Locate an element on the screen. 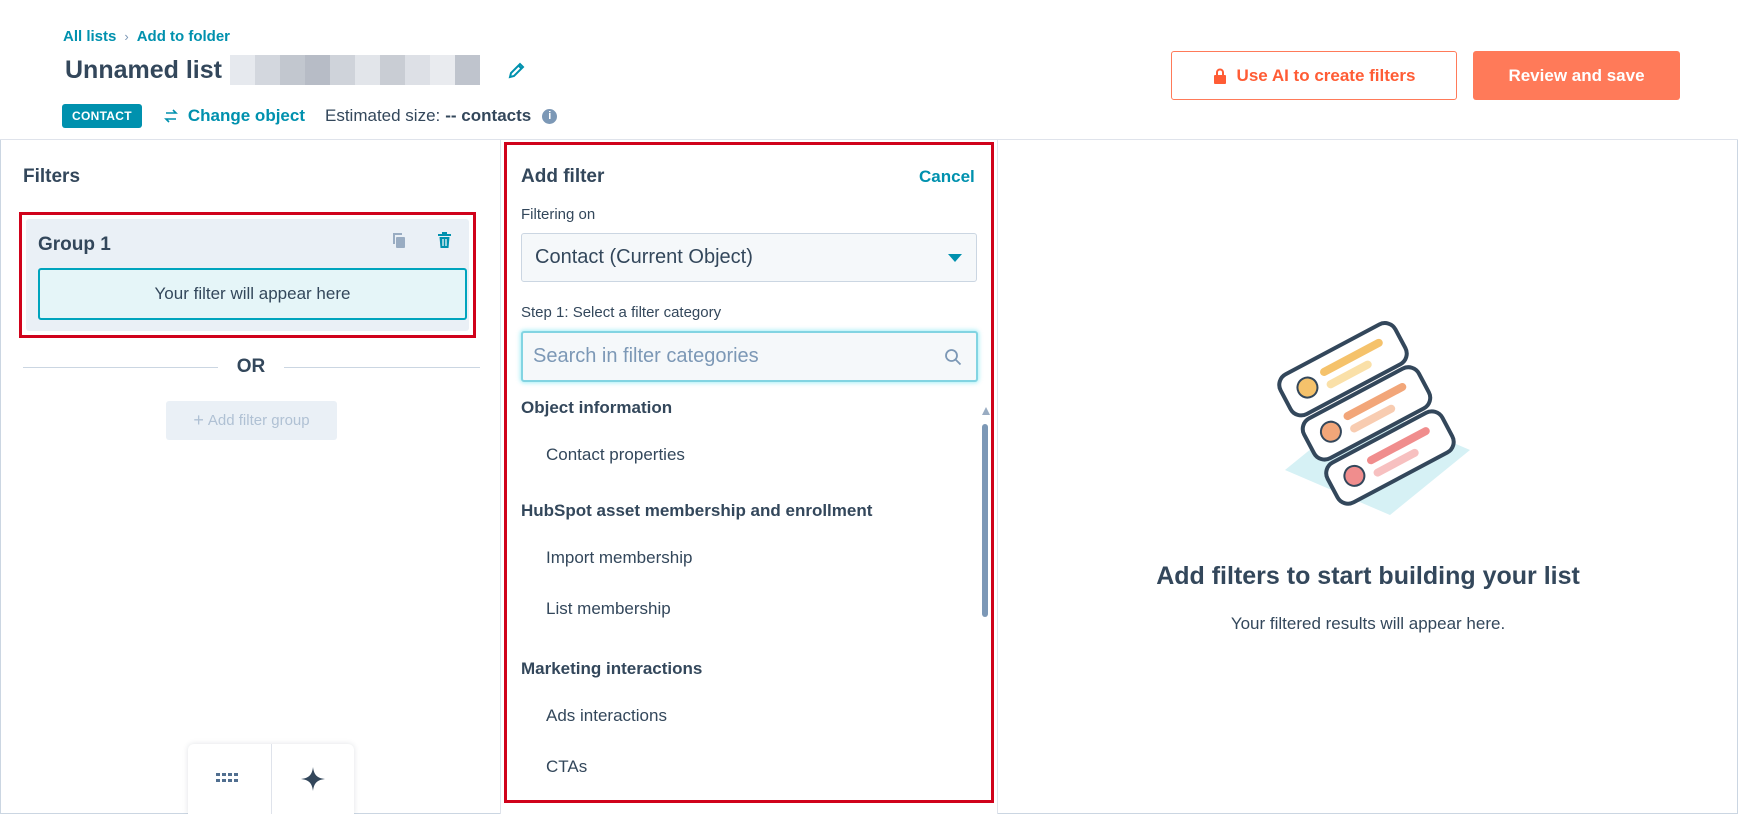  trash-icon is located at coordinates (444, 243).